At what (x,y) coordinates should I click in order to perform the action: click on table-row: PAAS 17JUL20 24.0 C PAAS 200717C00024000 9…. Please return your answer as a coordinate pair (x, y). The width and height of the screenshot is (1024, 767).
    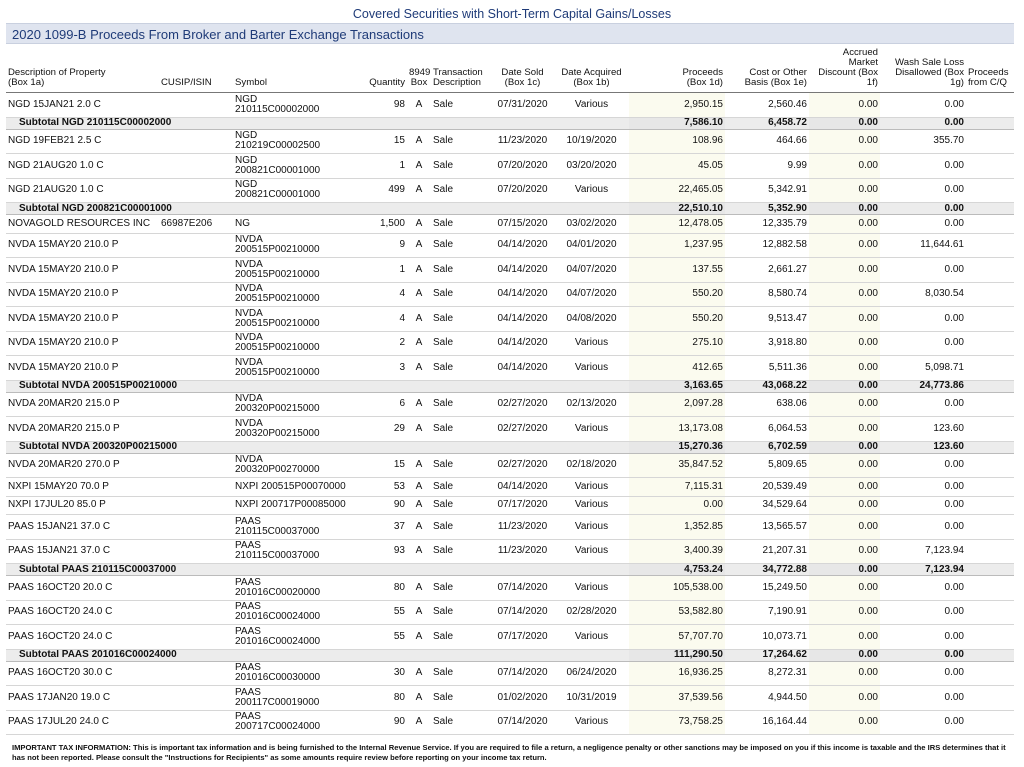
    Looking at the image, I should click on (510, 722).